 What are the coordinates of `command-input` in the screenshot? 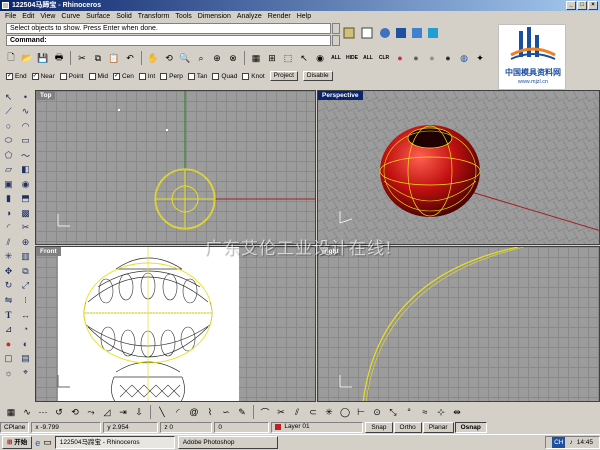 It's located at (187, 40).